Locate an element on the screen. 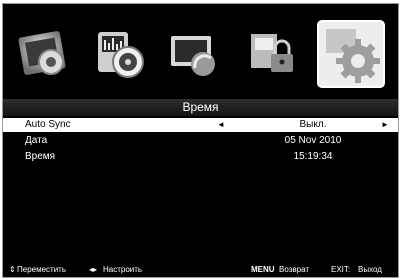 The image size is (412, 280). date-row: Дата 05 Nov 2010 is located at coordinates (200, 141).